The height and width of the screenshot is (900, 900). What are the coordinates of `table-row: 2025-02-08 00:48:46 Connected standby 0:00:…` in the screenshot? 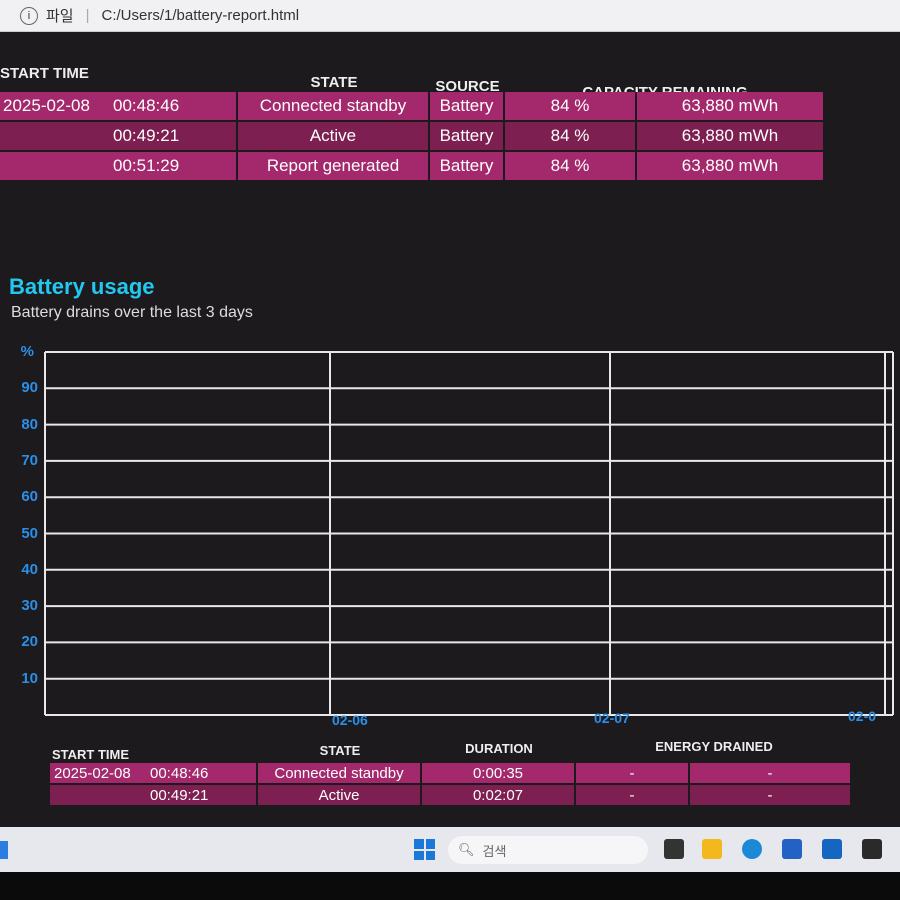 It's located at (451, 774).